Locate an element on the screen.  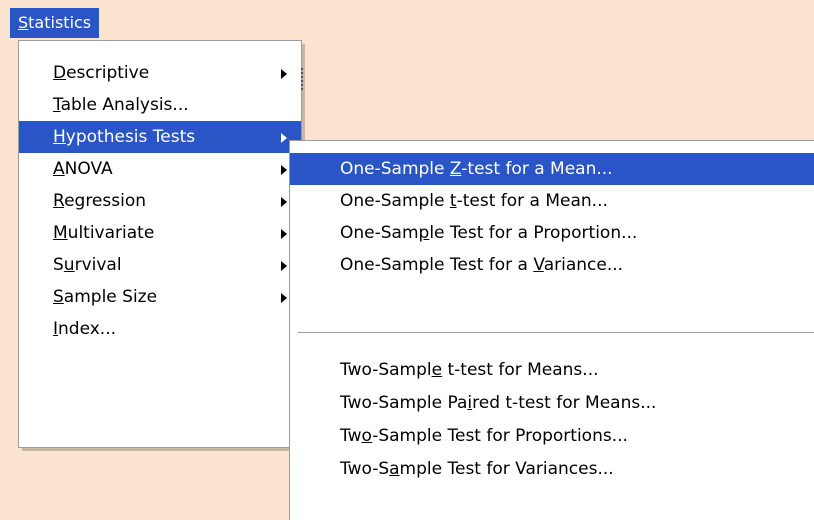
menu-statistics-mnemonic: S is located at coordinates (23, 22).